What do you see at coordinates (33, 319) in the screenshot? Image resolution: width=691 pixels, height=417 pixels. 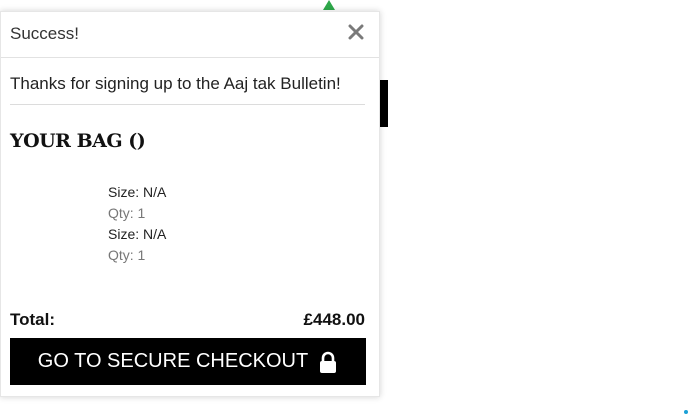 I see `total-label: Total:` at bounding box center [33, 319].